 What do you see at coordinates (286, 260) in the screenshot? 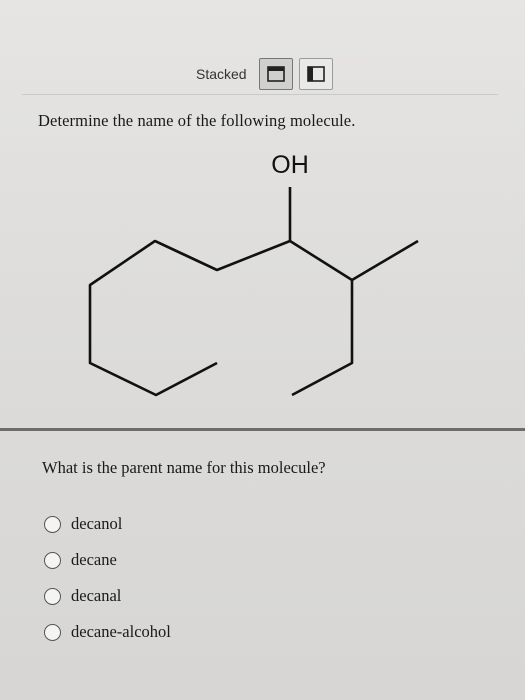
I see `main-chain` at bounding box center [286, 260].